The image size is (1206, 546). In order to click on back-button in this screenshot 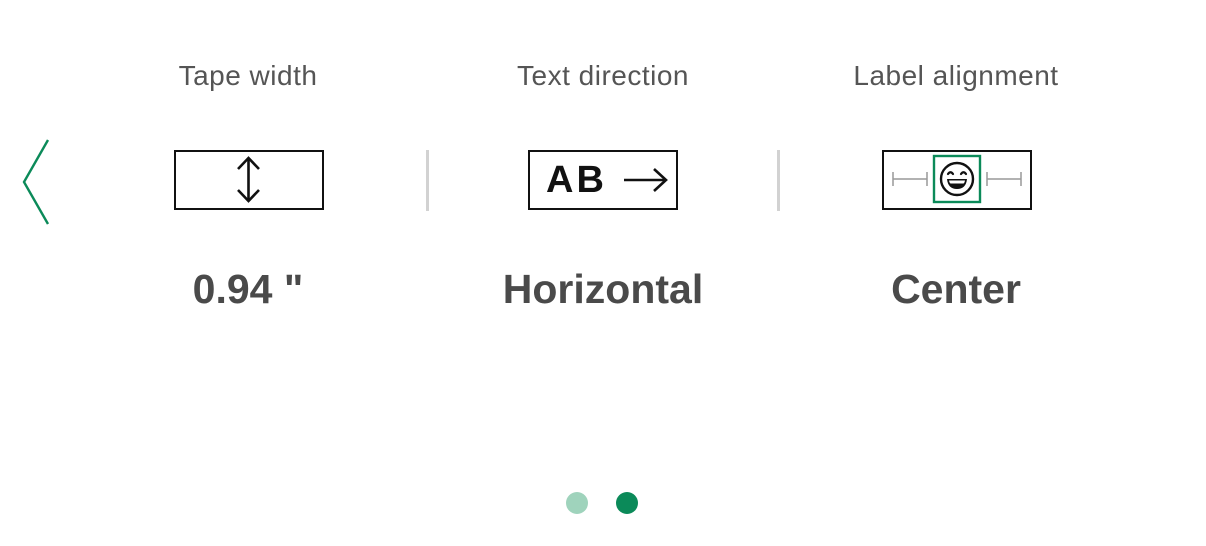, I will do `click(36, 182)`.